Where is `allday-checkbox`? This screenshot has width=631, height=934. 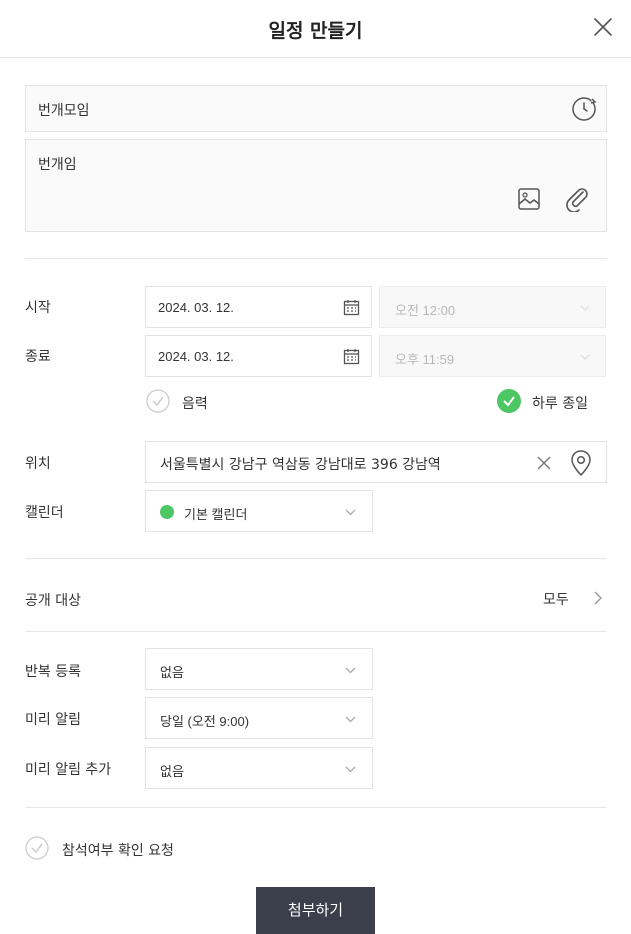 allday-checkbox is located at coordinates (509, 401).